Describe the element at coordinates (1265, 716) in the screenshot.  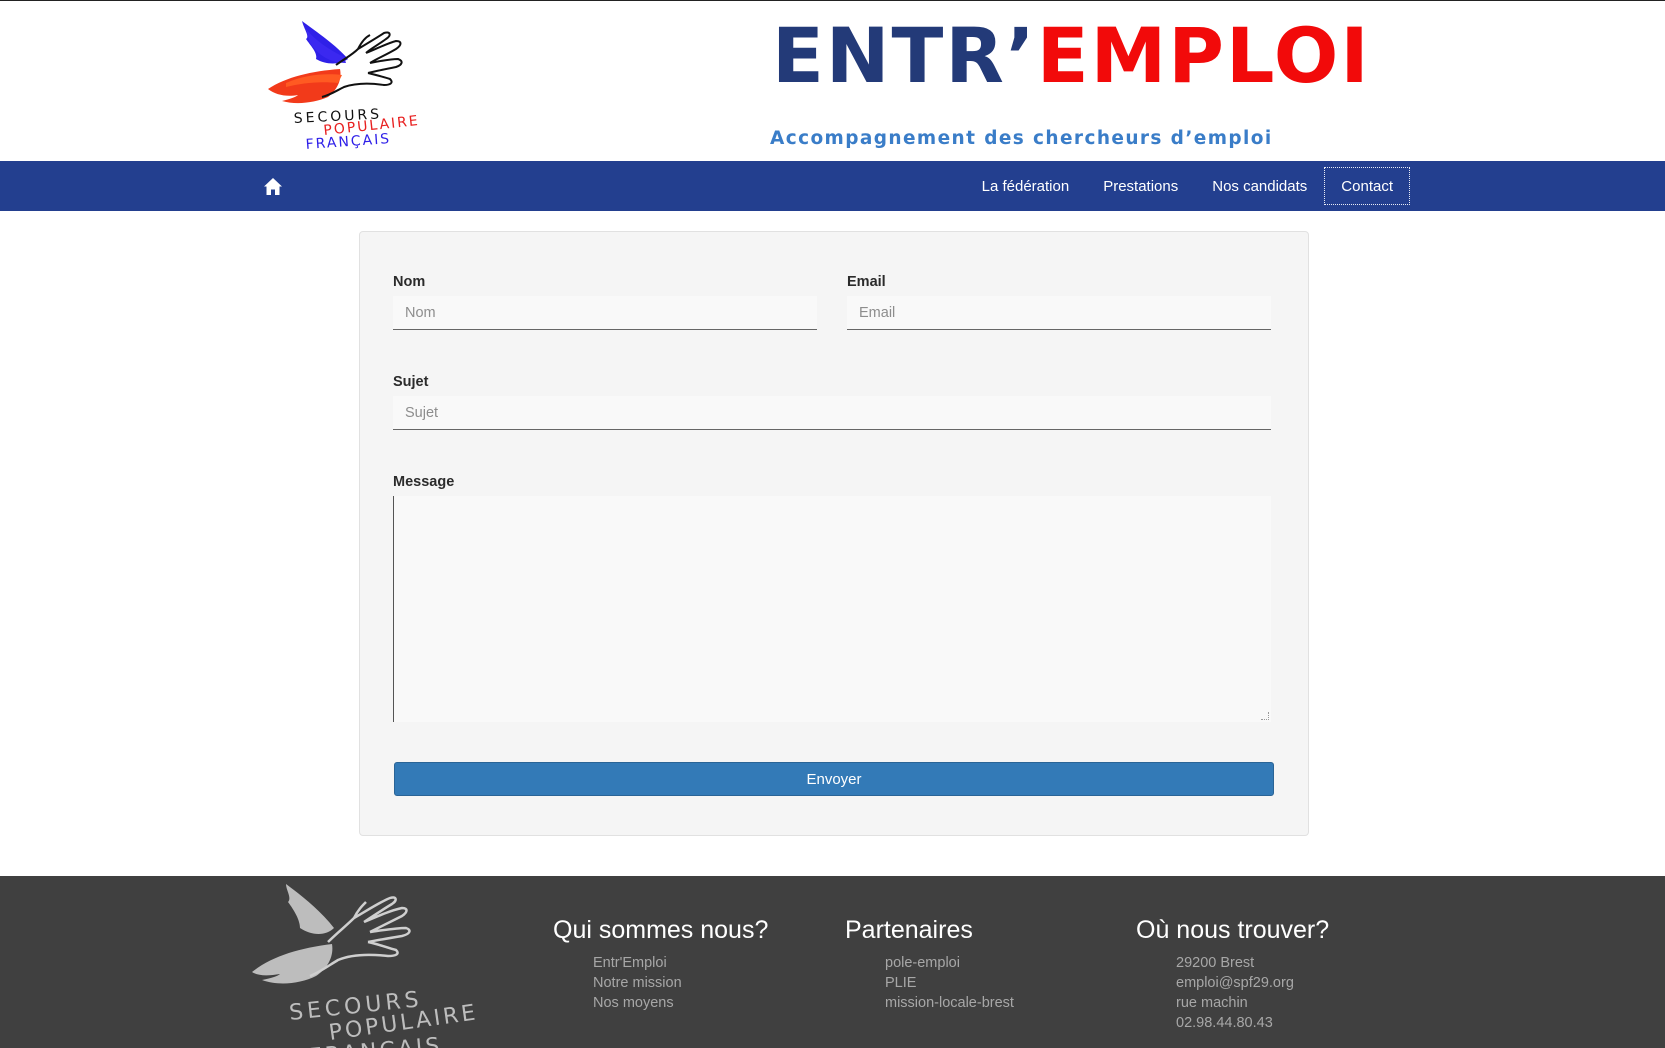
I see `resize-grip-icon` at that location.